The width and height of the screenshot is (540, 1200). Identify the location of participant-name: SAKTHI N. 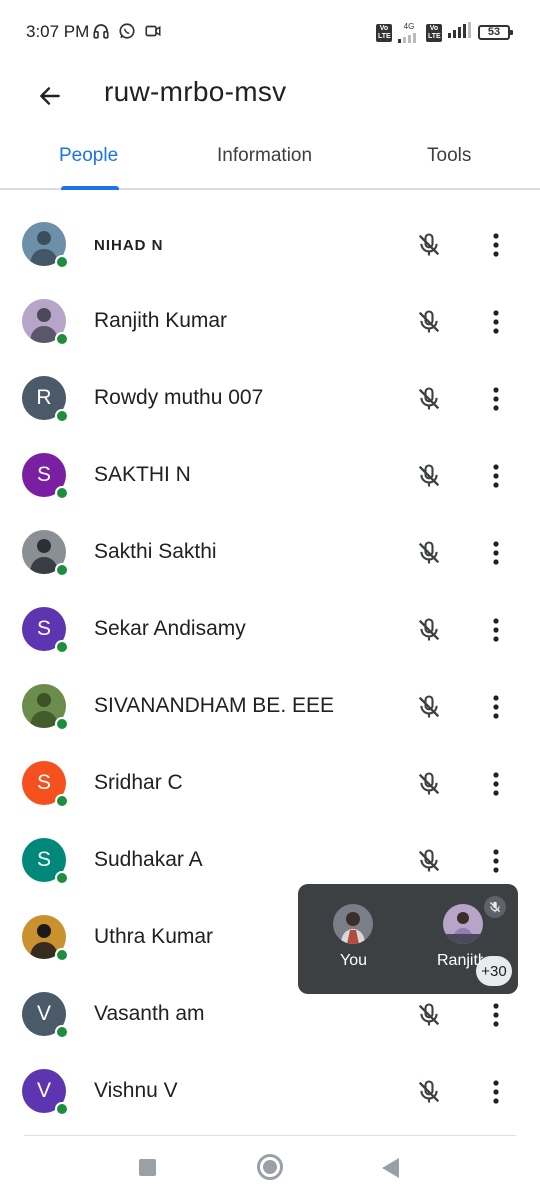
(142, 474).